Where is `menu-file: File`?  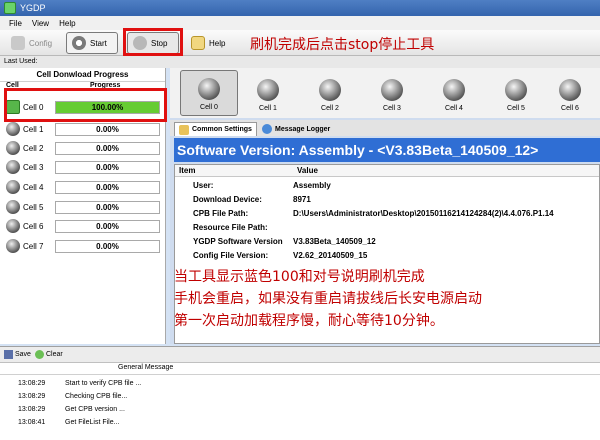
menu-file: File is located at coordinates (15, 23).